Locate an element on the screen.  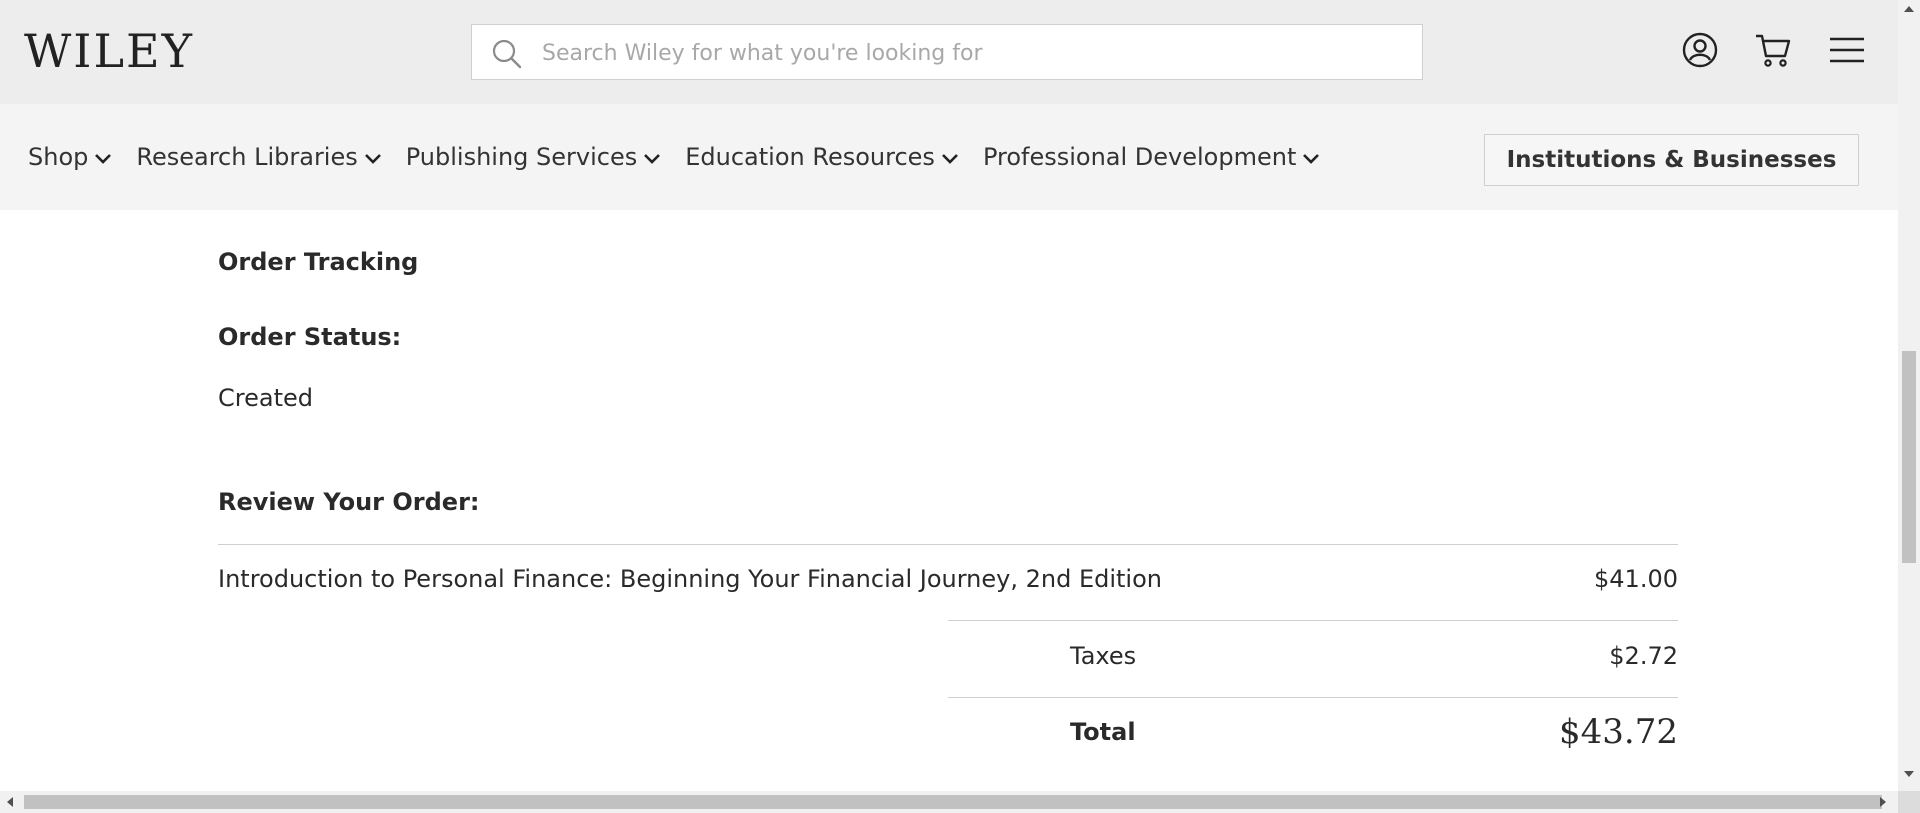
scroll-down-icon is located at coordinates (1909, 774).